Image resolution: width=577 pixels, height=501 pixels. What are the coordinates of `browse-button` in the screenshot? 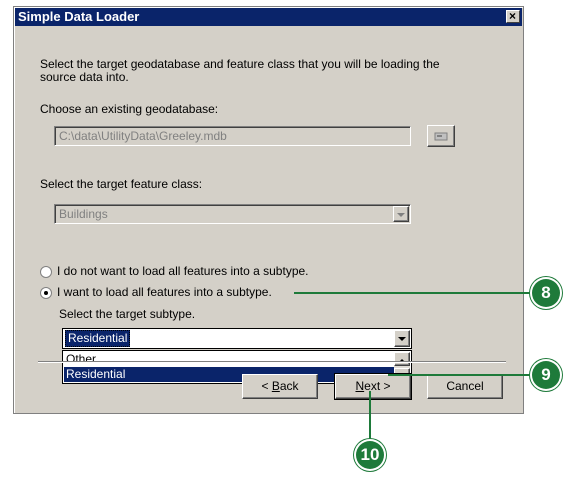 It's located at (441, 136).